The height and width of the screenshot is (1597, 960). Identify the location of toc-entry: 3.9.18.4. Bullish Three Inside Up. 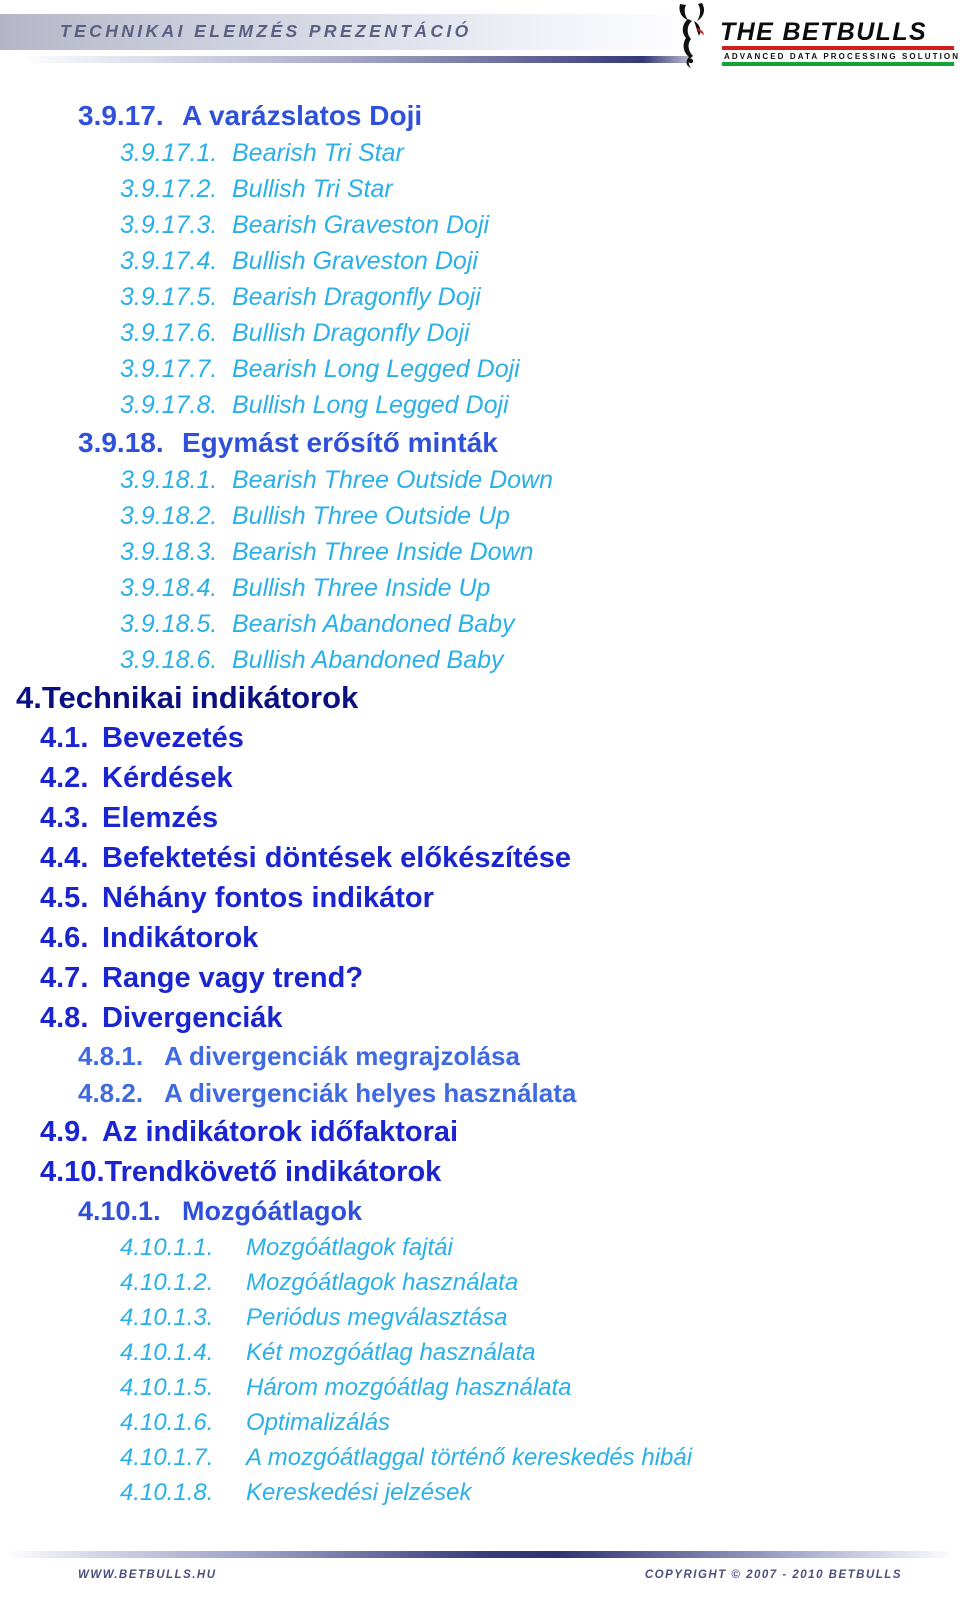
(480, 588).